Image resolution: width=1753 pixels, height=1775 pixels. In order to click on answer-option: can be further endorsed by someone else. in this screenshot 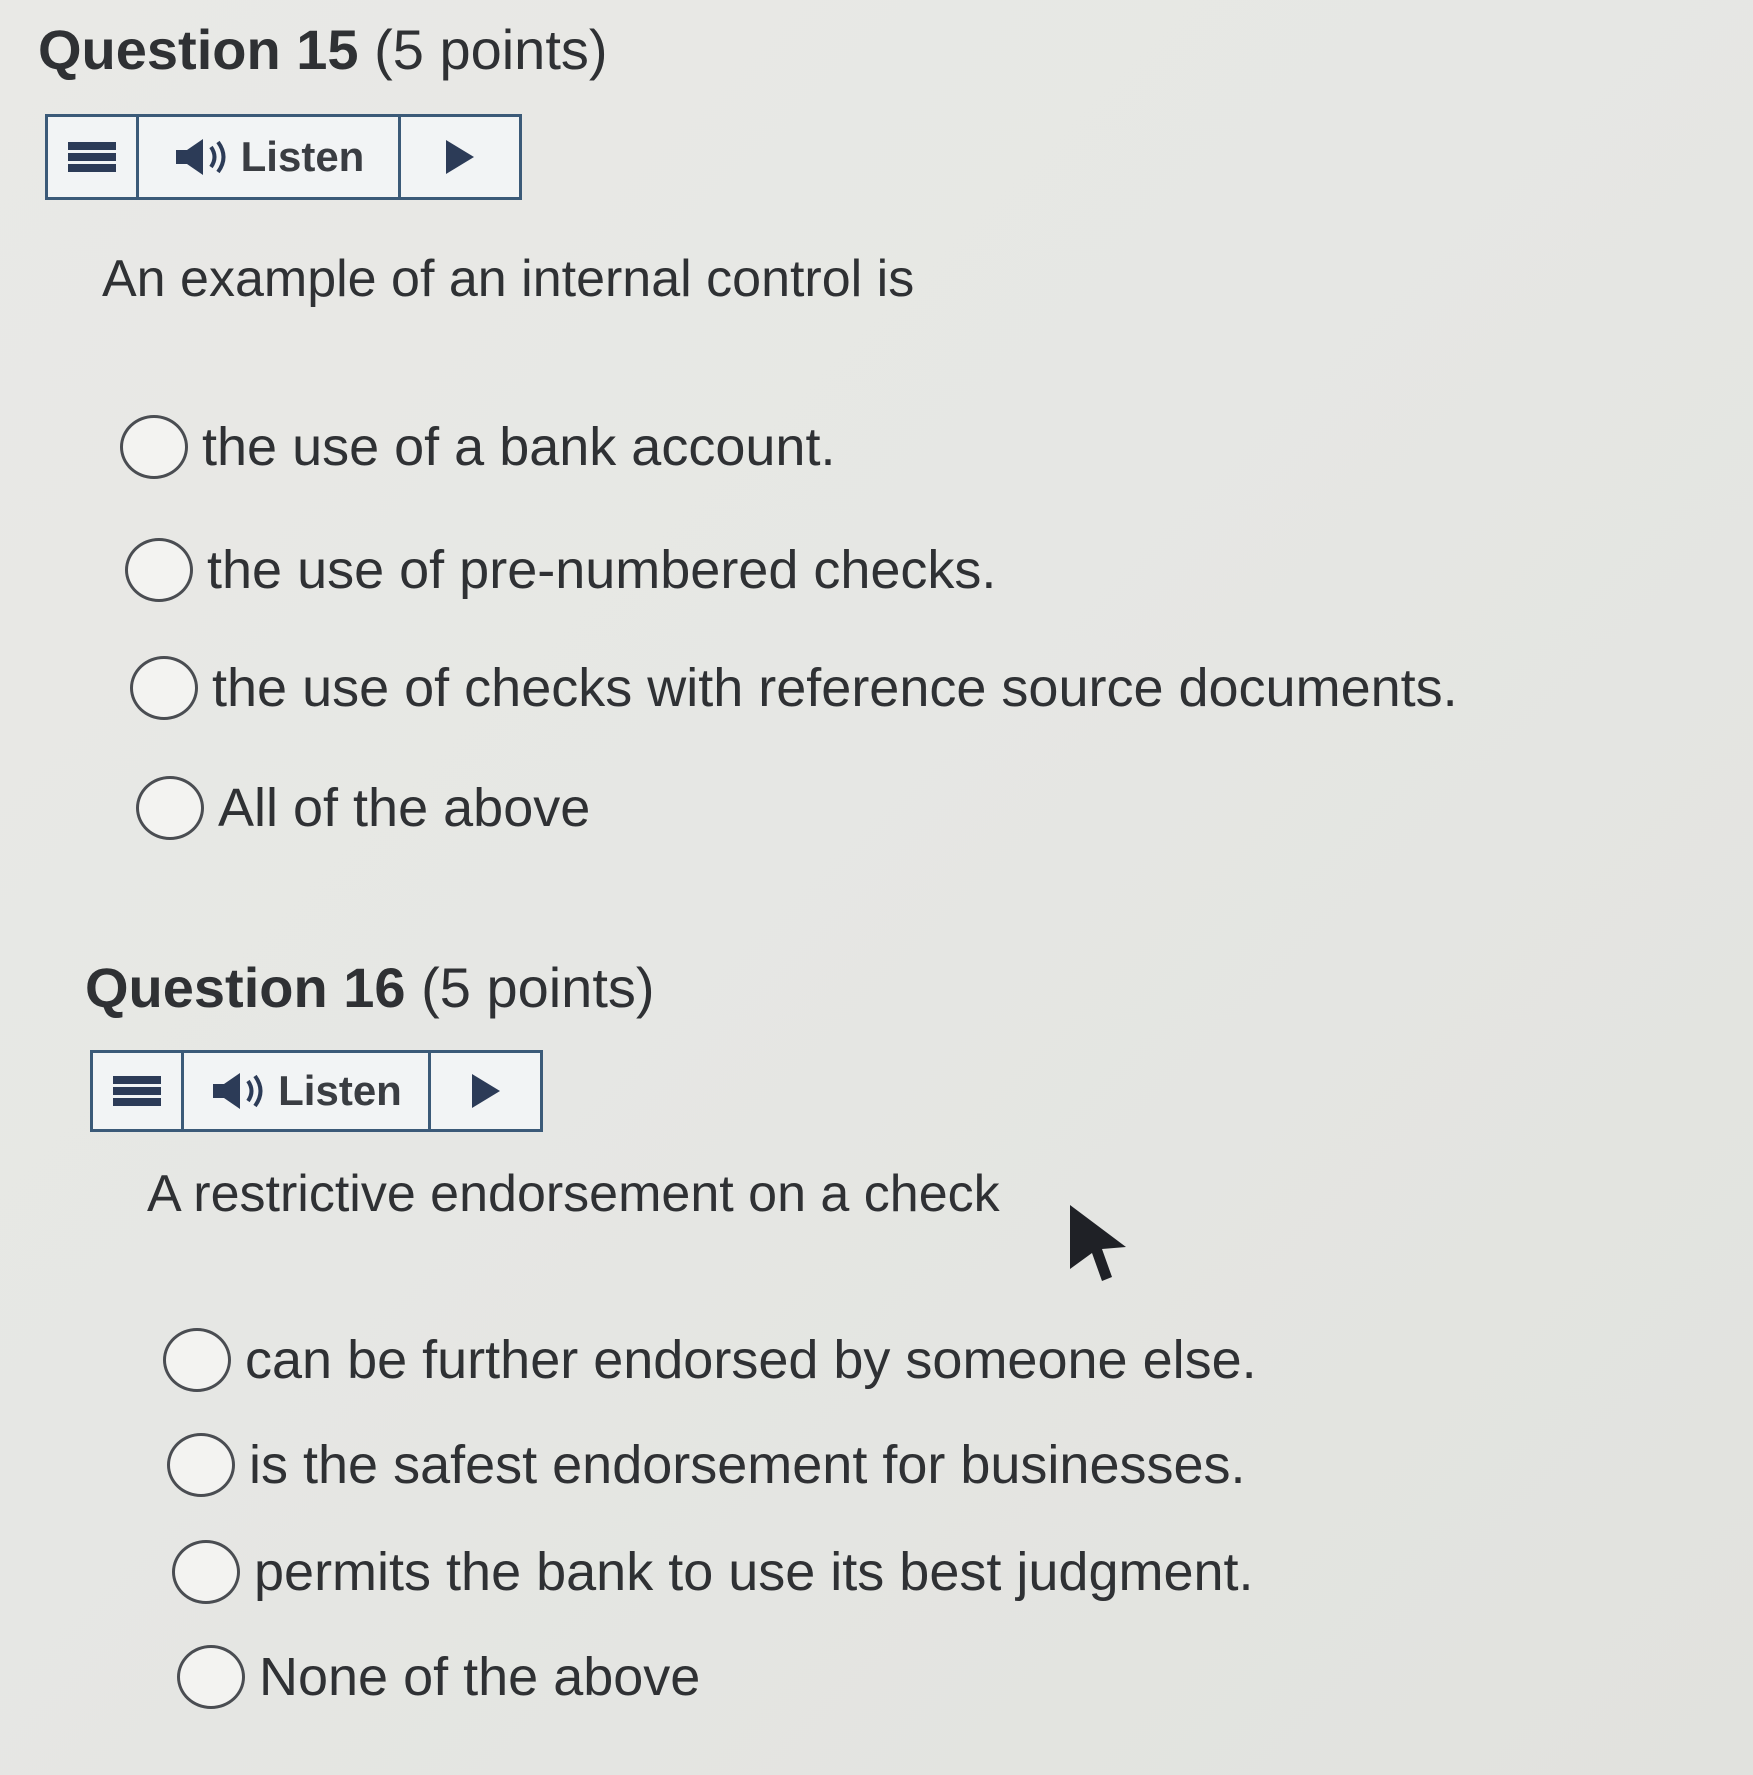, I will do `click(710, 1360)`.